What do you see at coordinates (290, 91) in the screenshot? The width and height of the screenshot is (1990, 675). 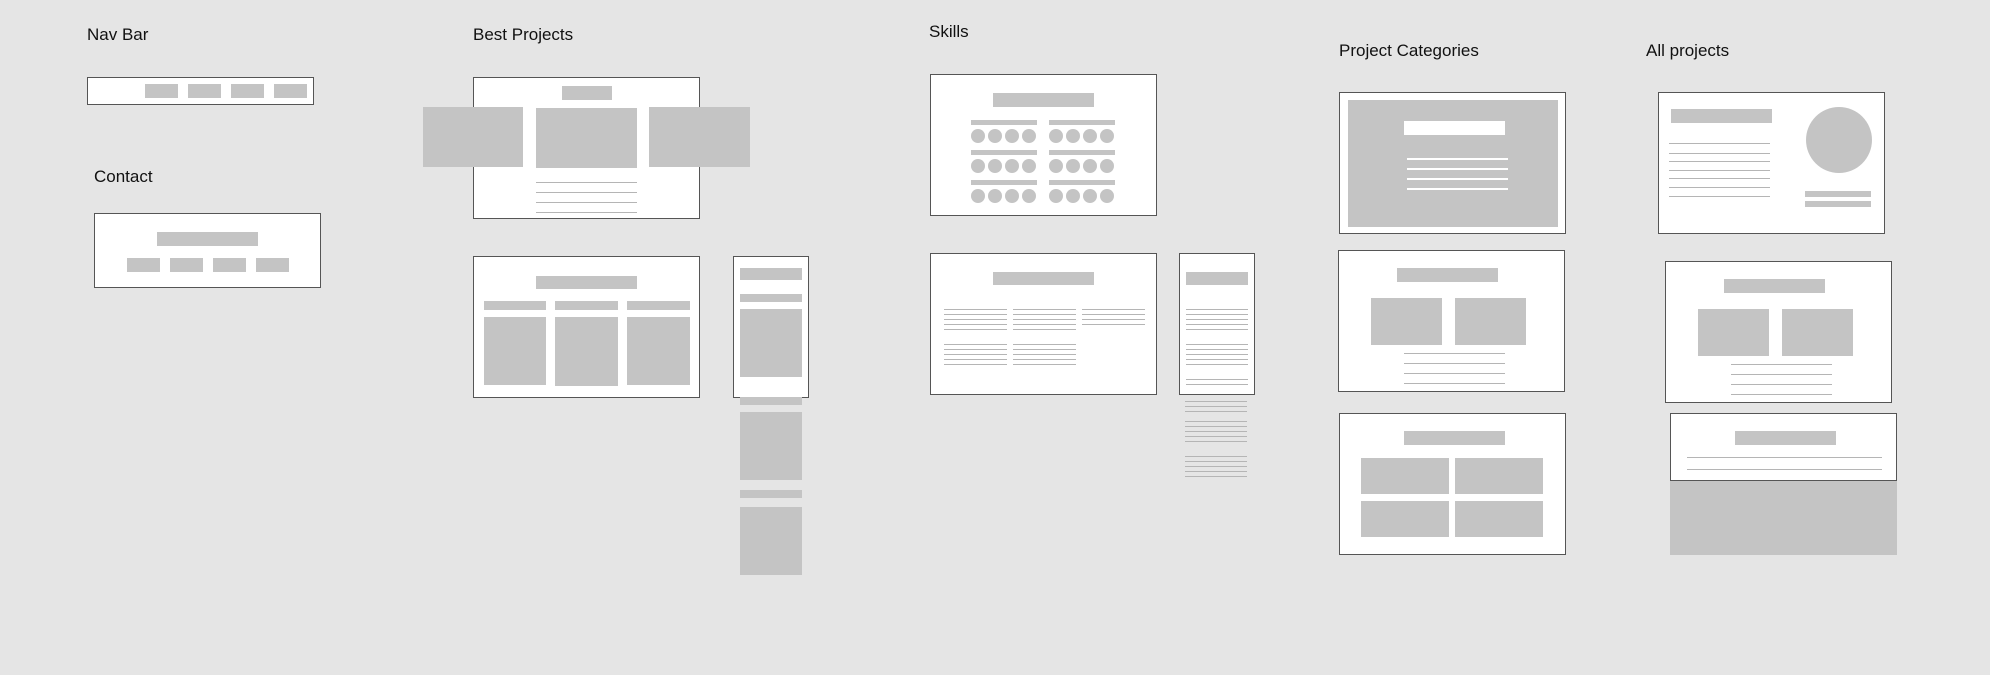 I see `nav-item-placeholder` at bounding box center [290, 91].